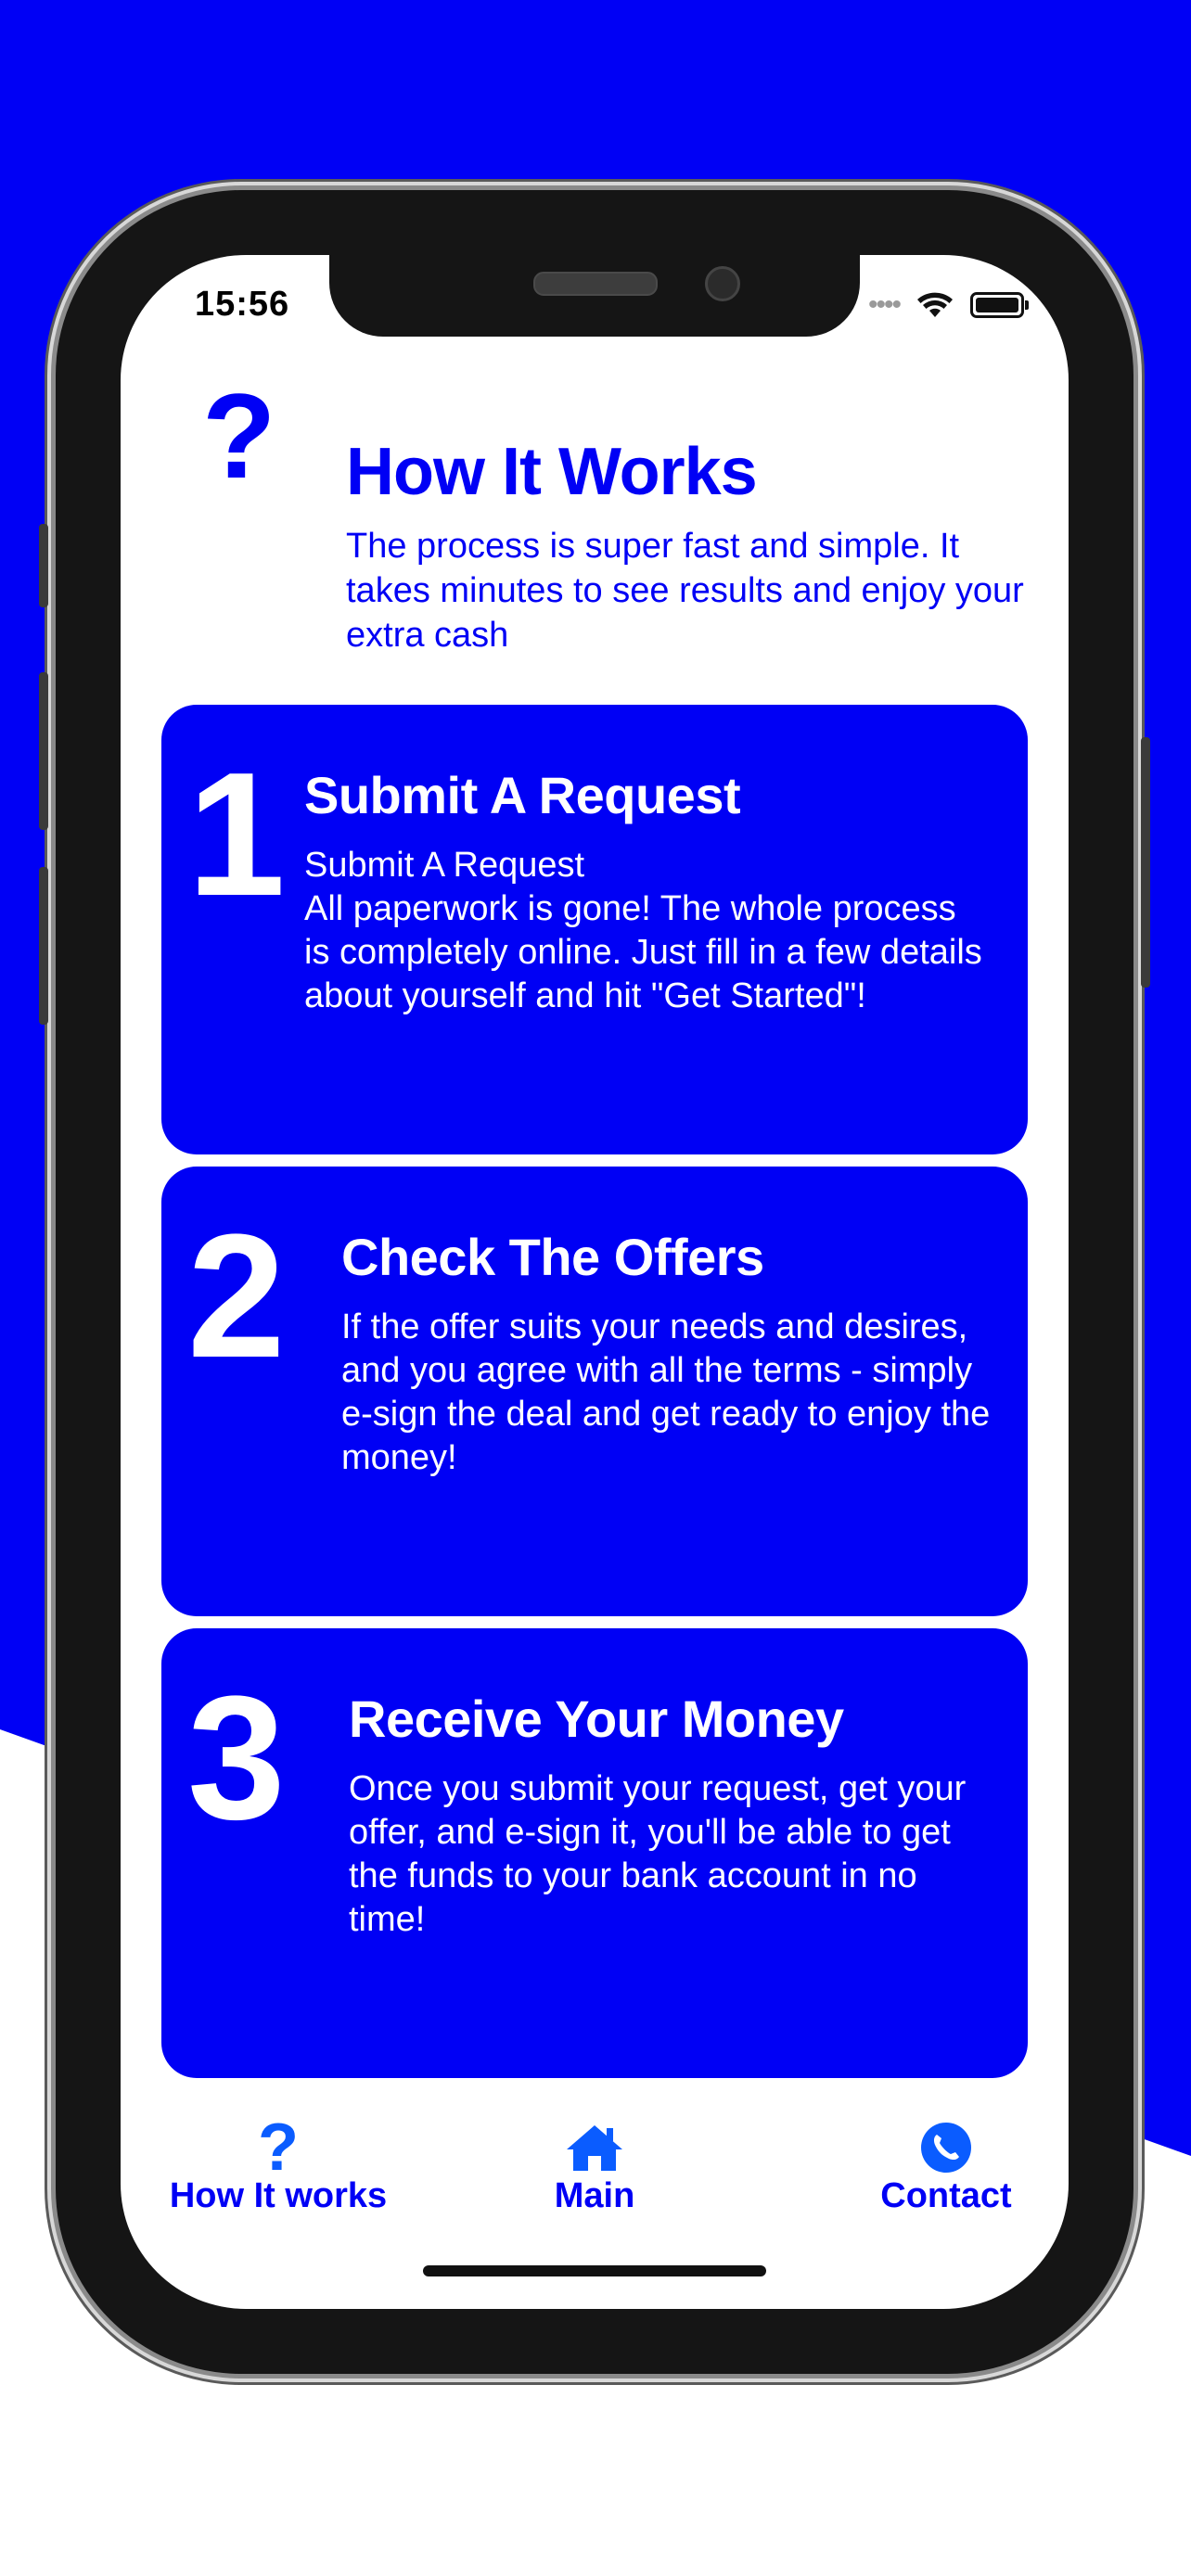 The height and width of the screenshot is (2576, 1191). What do you see at coordinates (594, 2195) in the screenshot?
I see `tab-label: Main` at bounding box center [594, 2195].